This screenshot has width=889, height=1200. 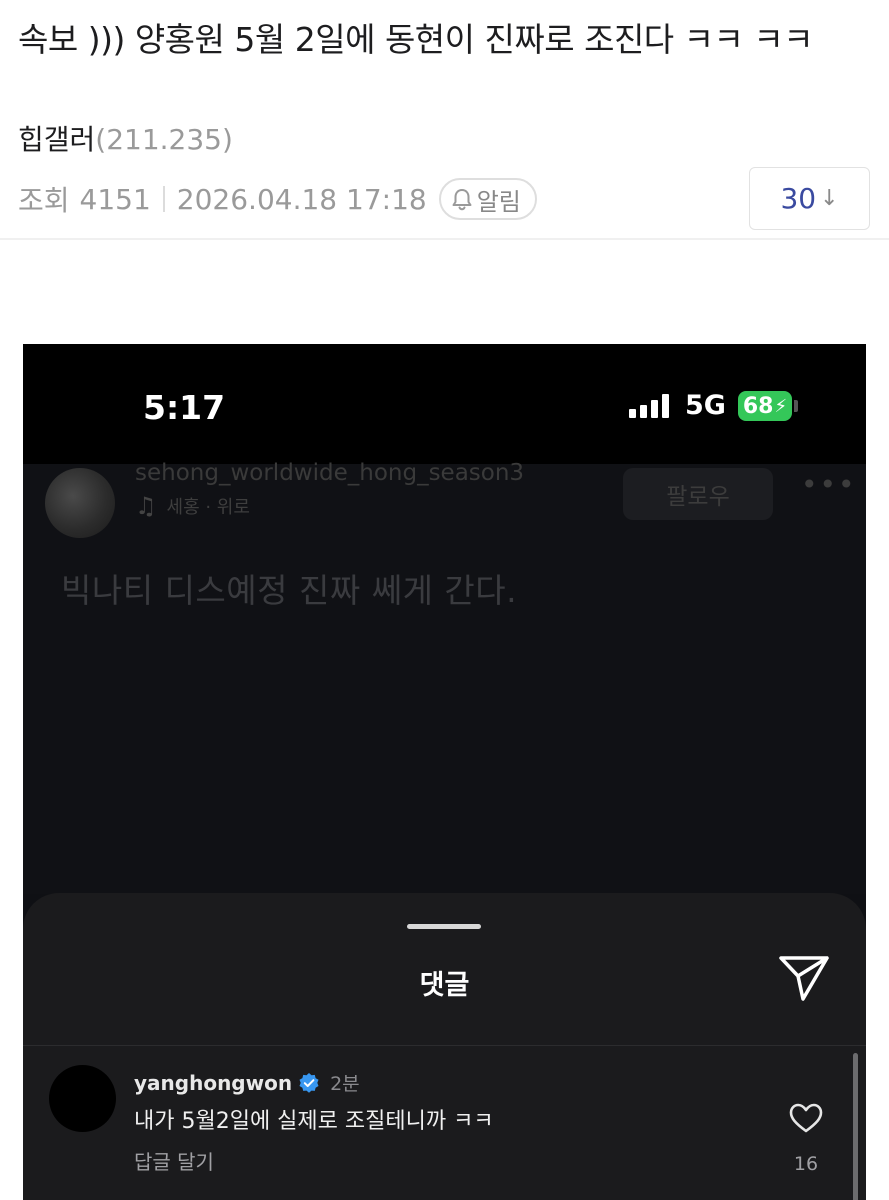 I want to click on network-label: 5G, so click(x=705, y=405).